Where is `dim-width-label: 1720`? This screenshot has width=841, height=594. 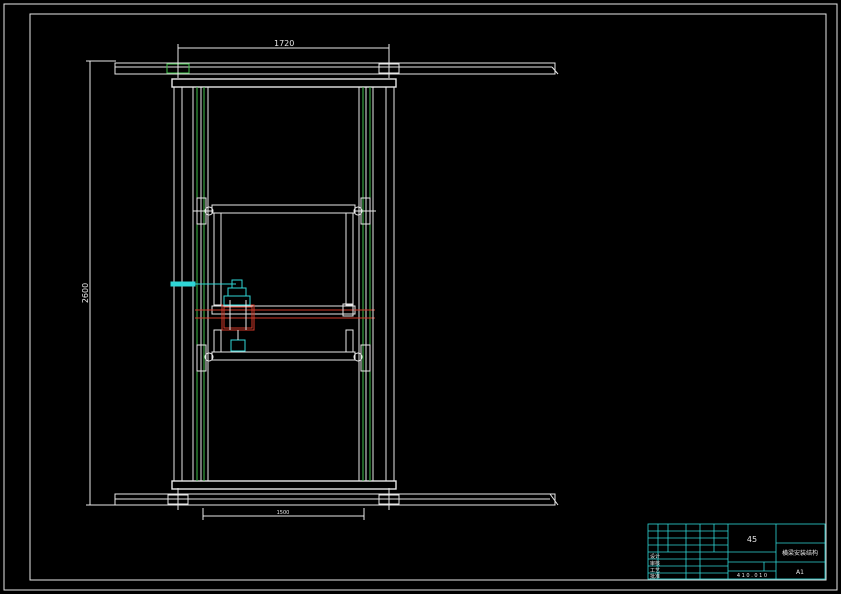 dim-width-label: 1720 is located at coordinates (284, 43).